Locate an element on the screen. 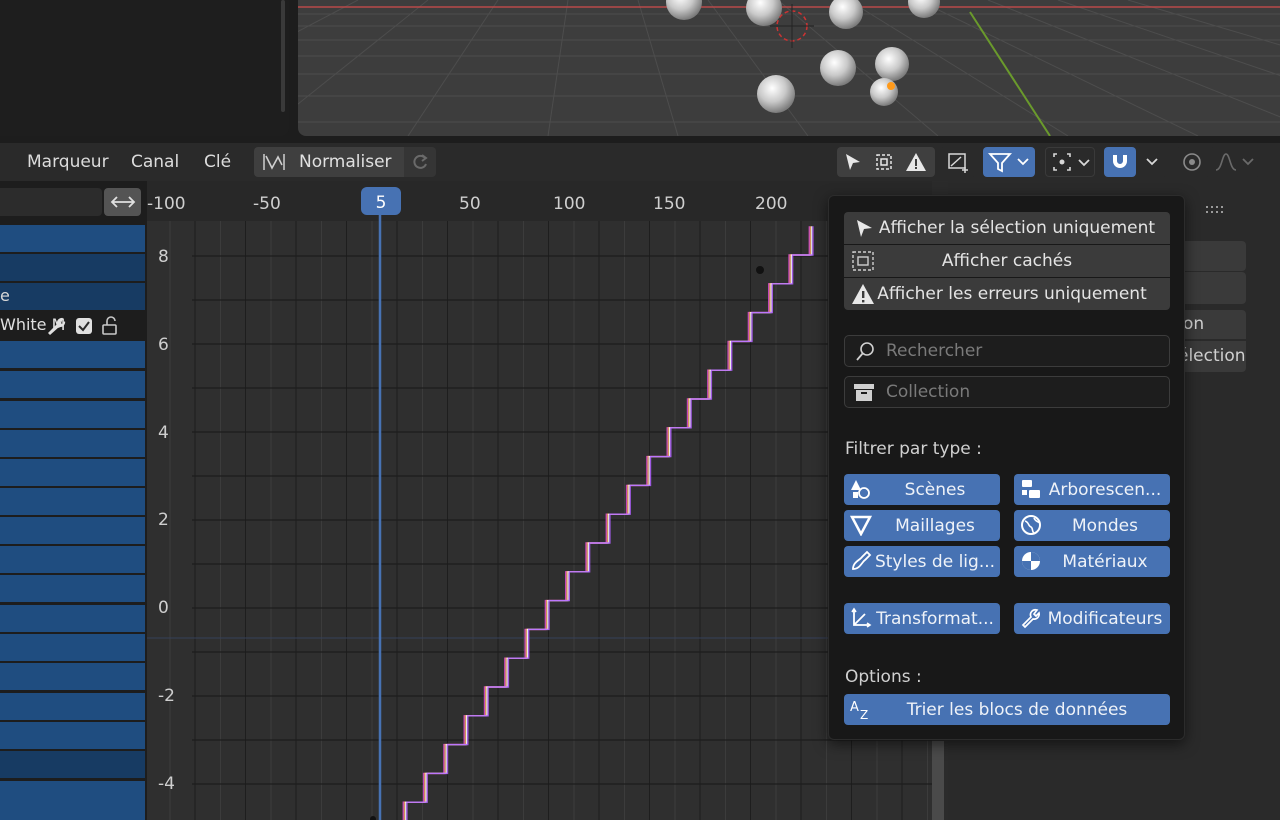 The image size is (1280, 820). filter-scenes-toggle: Scènes is located at coordinates (922, 489).